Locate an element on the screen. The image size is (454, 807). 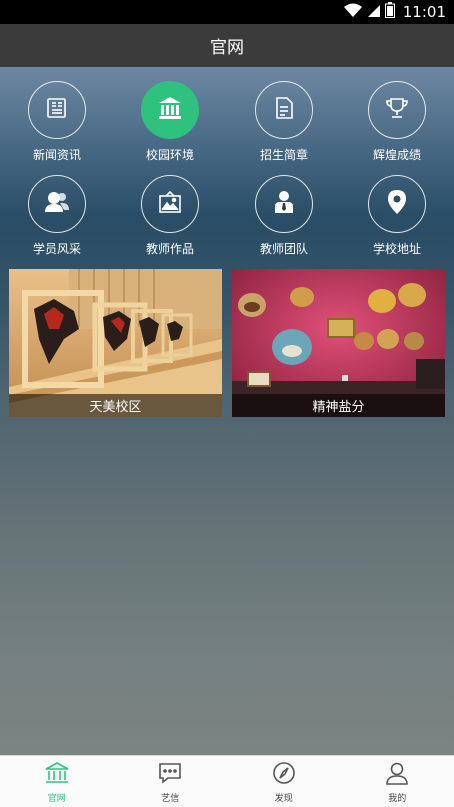
tab-discover: 发现 is located at coordinates (284, 781).